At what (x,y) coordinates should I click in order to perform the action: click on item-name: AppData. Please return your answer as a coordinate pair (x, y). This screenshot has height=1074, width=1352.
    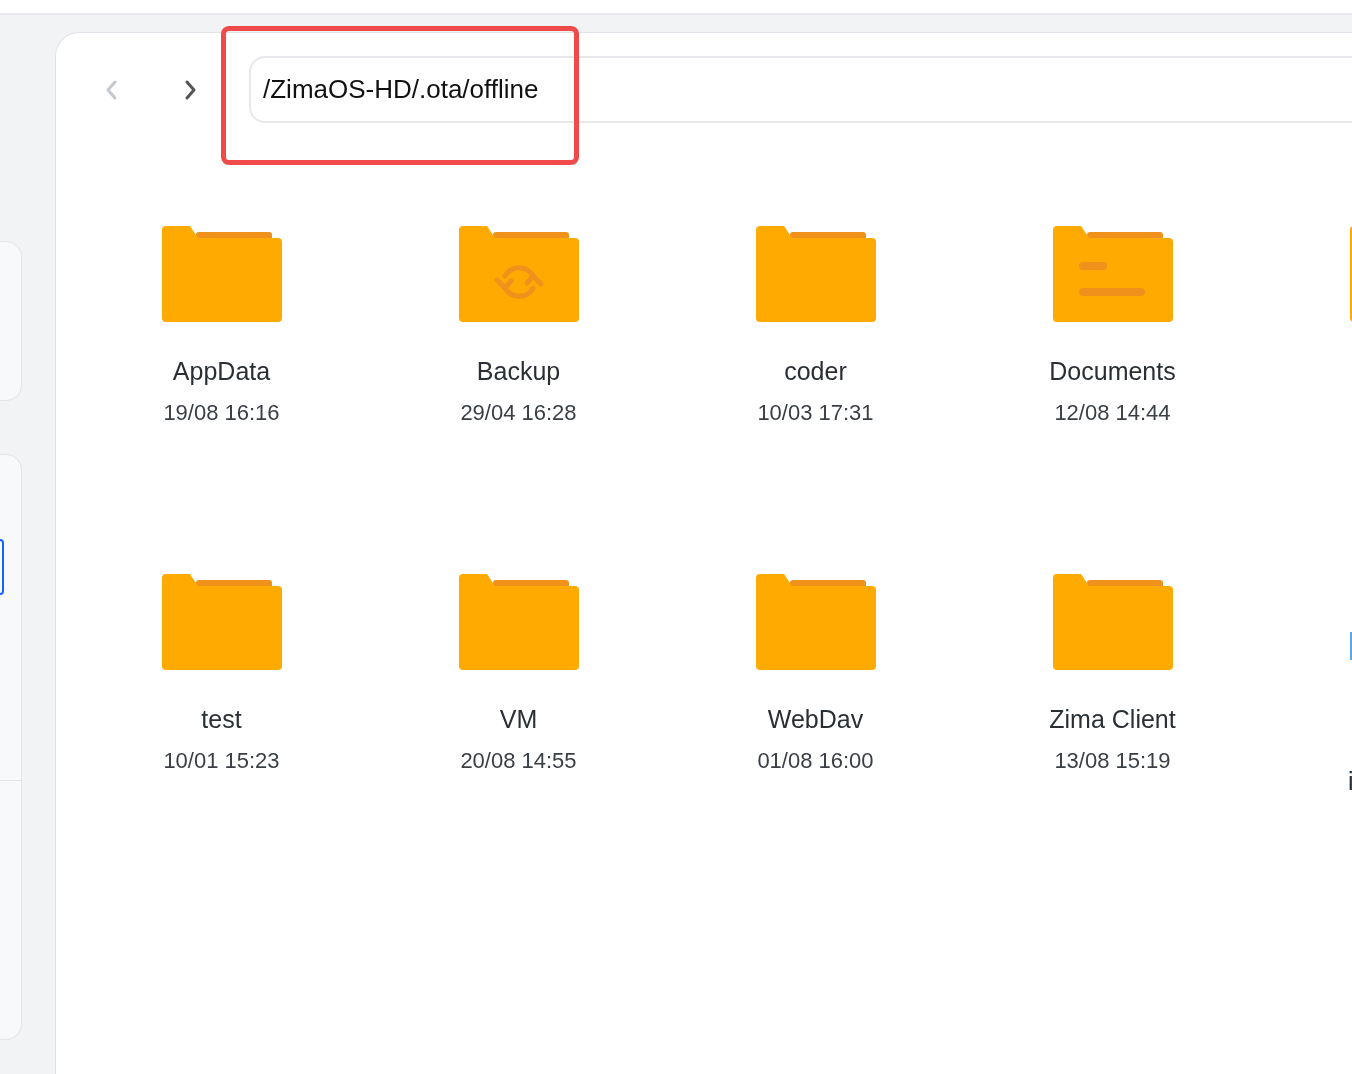
    Looking at the image, I should click on (221, 371).